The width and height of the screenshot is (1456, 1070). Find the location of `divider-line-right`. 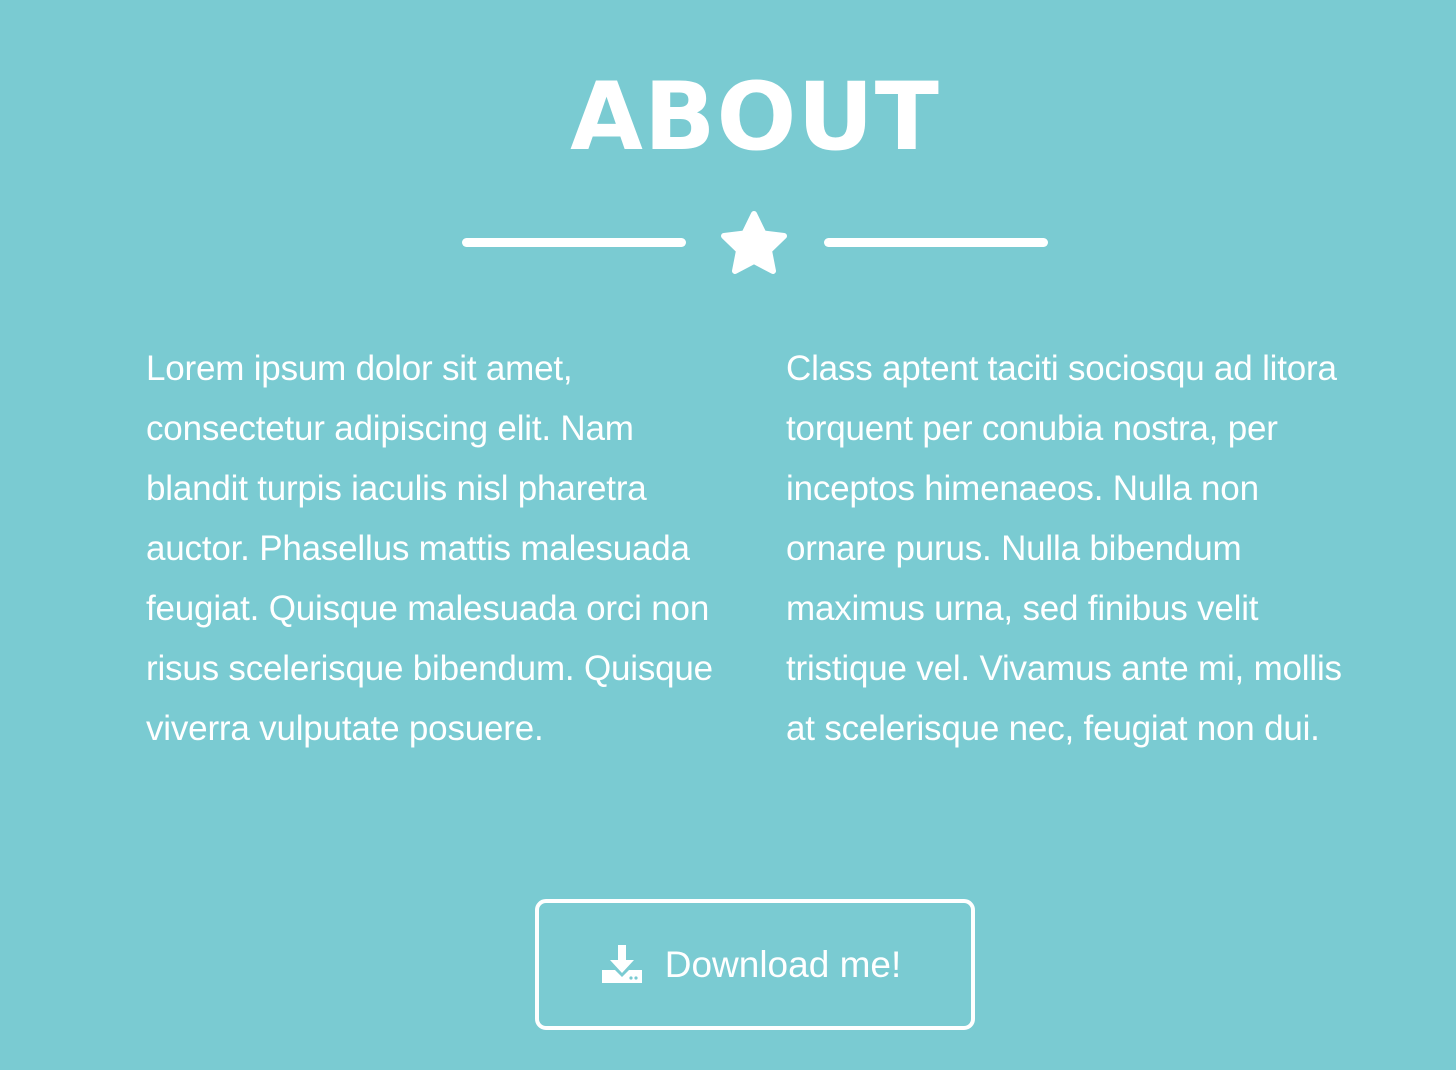

divider-line-right is located at coordinates (936, 242).